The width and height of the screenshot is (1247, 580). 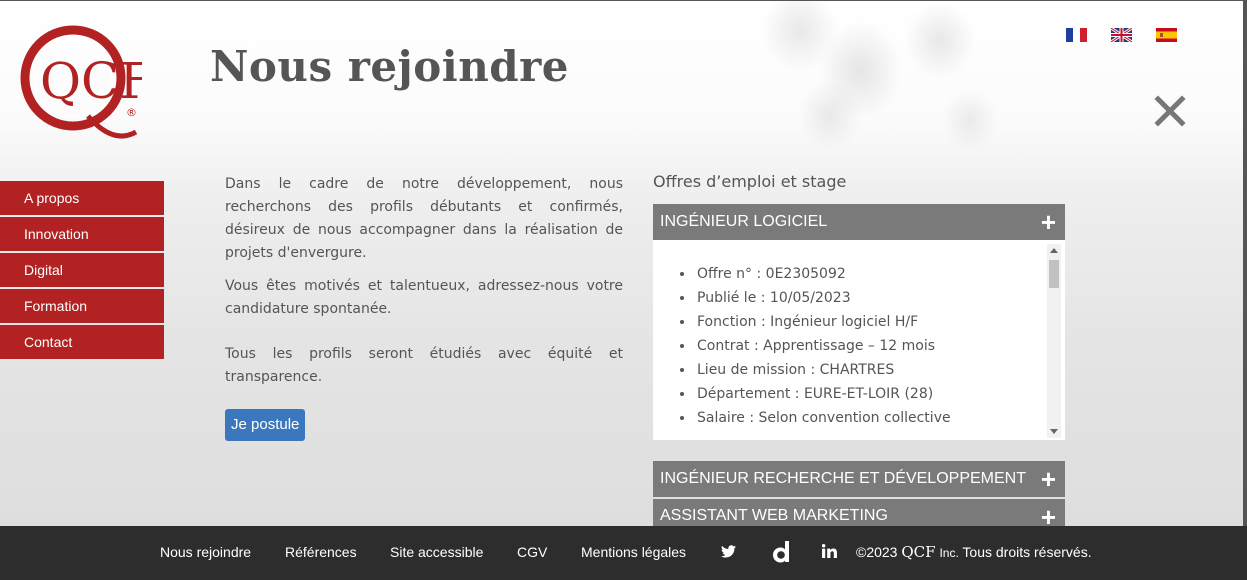 I want to click on list-item: Fonction : Ingénieur logiciel H/F, so click(x=823, y=322).